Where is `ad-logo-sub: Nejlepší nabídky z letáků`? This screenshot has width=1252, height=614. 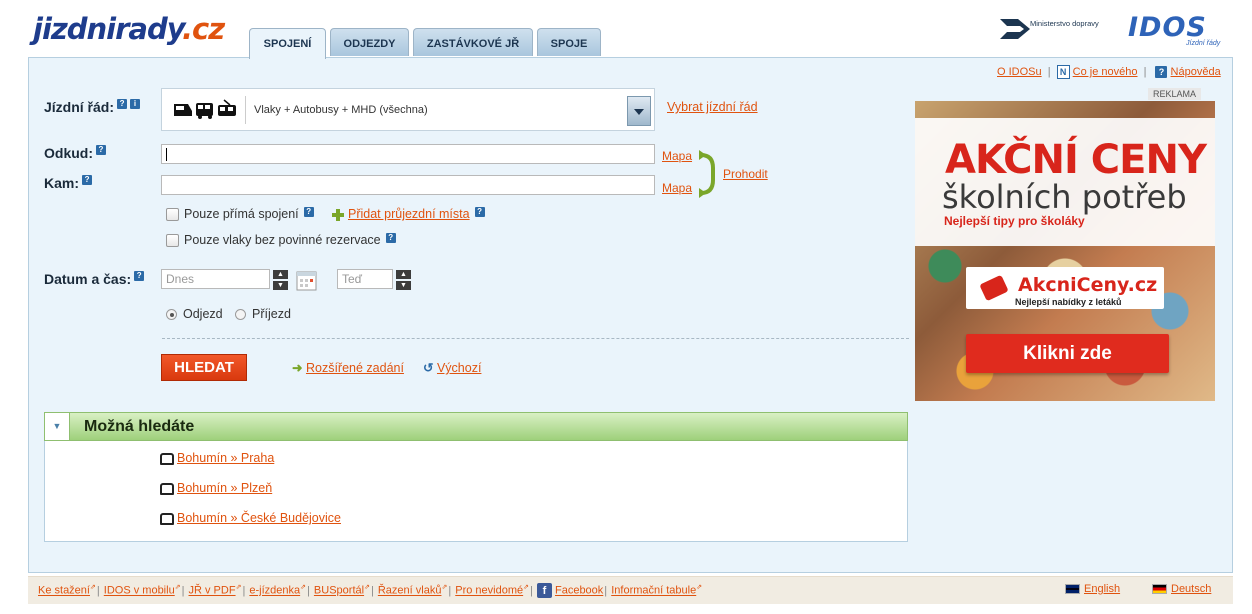 ad-logo-sub: Nejlepší nabídky z letáků is located at coordinates (1068, 302).